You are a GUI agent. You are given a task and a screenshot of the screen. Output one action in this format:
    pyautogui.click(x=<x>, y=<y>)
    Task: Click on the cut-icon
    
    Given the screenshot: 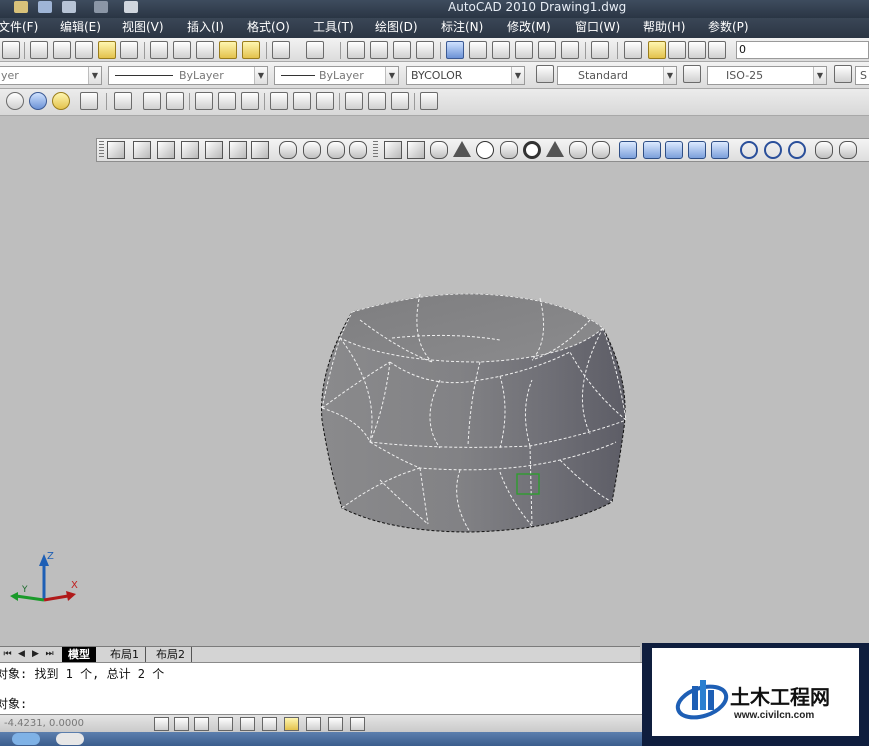 What is the action you would take?
    pyautogui.click(x=159, y=50)
    